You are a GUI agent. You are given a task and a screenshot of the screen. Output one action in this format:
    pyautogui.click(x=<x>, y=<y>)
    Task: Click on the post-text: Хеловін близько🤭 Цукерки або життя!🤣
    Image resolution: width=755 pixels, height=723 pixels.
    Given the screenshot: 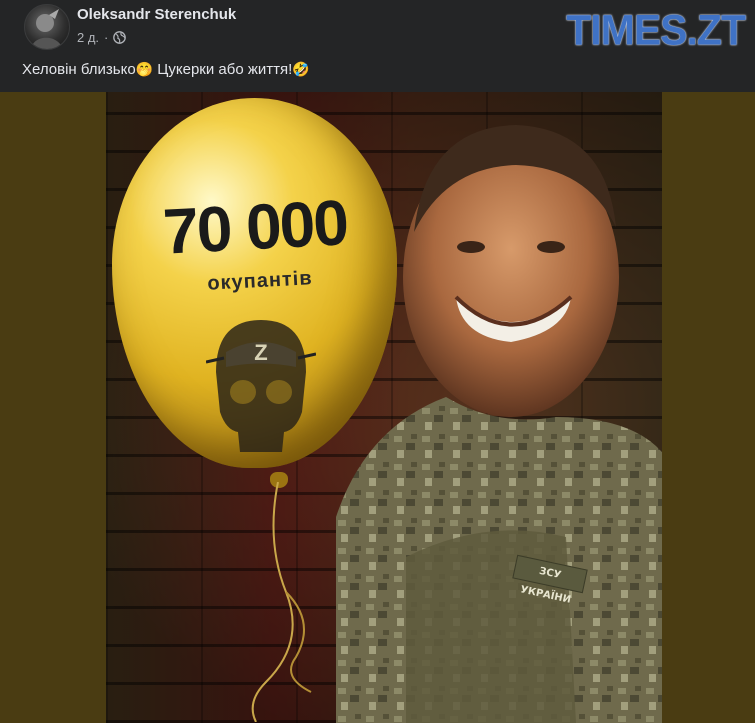 What is the action you would take?
    pyautogui.click(x=166, y=69)
    